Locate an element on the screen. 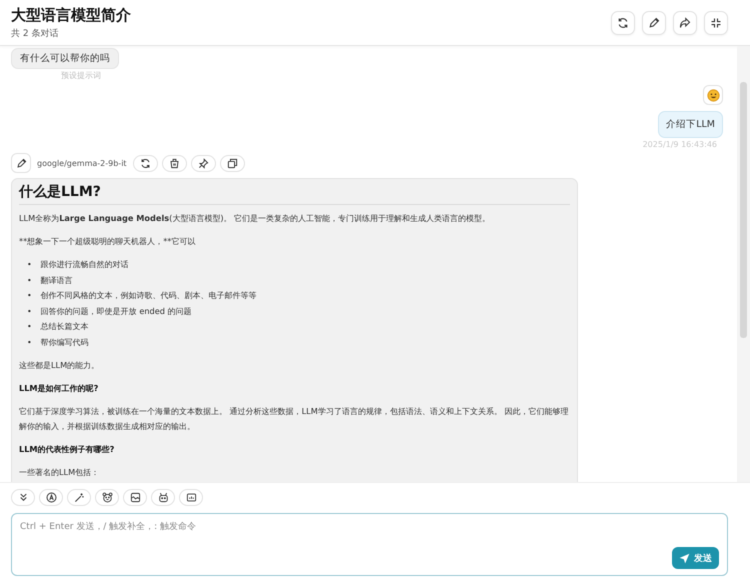  model-button is located at coordinates (51, 497).